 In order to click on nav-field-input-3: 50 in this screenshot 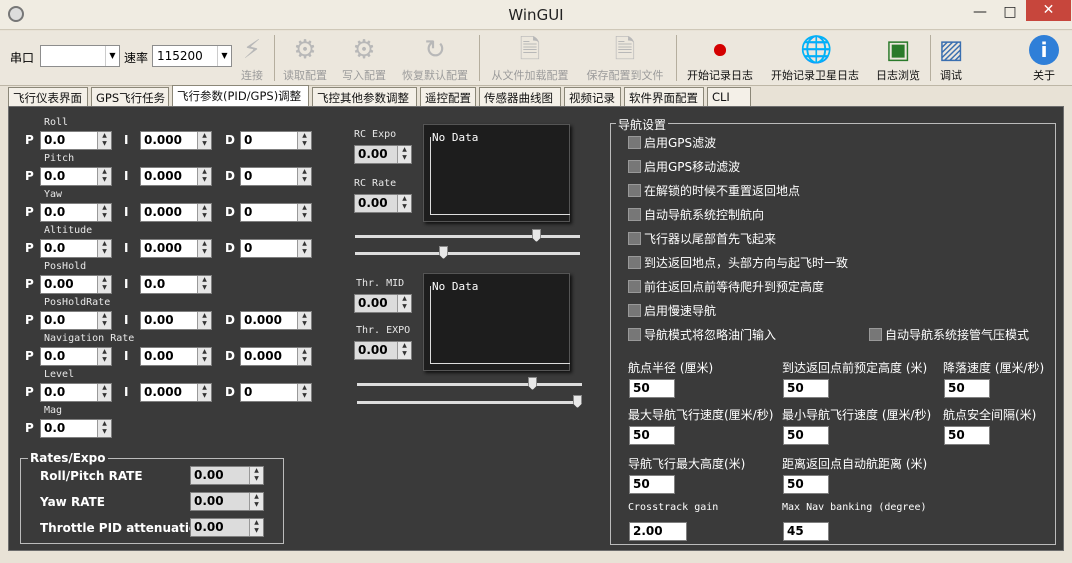, I will do `click(652, 435)`.